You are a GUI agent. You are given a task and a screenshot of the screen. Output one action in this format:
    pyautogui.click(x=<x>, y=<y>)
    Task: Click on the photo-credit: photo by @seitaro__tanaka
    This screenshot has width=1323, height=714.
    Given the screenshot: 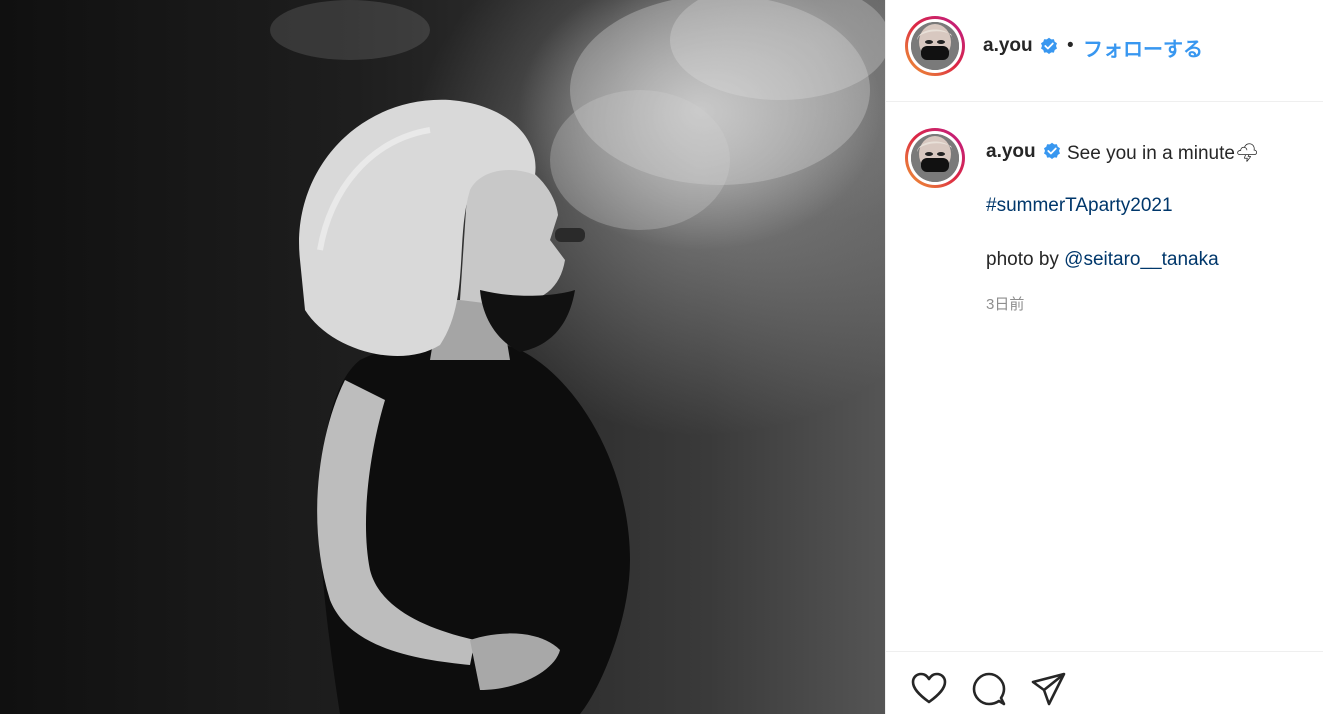 What is the action you would take?
    pyautogui.click(x=1102, y=260)
    